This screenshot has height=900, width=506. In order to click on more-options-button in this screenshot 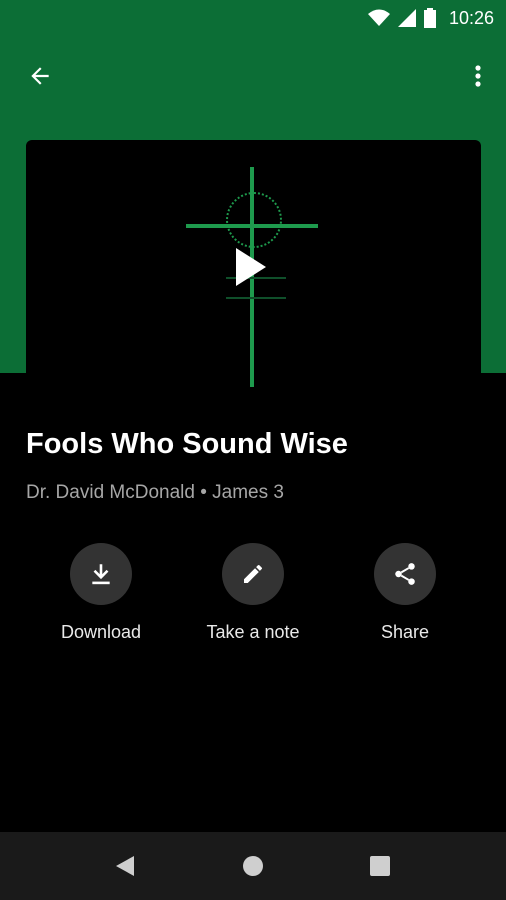, I will do `click(478, 76)`.